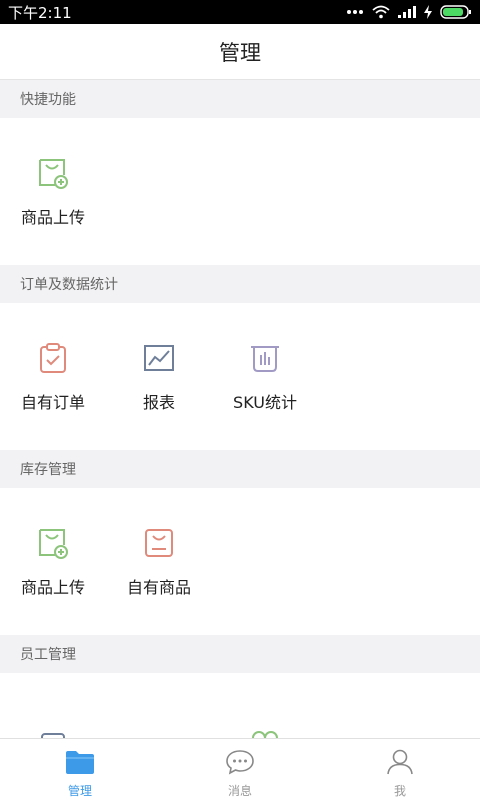 The image size is (480, 800). I want to click on section-header-inventory: 库存管理, so click(240, 469).